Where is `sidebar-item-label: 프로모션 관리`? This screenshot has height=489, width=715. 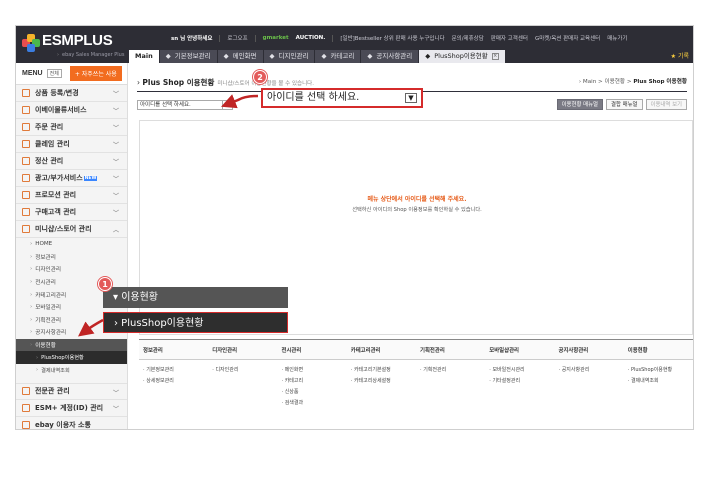
sidebar-item-label: 프로모션 관리 is located at coordinates (56, 195).